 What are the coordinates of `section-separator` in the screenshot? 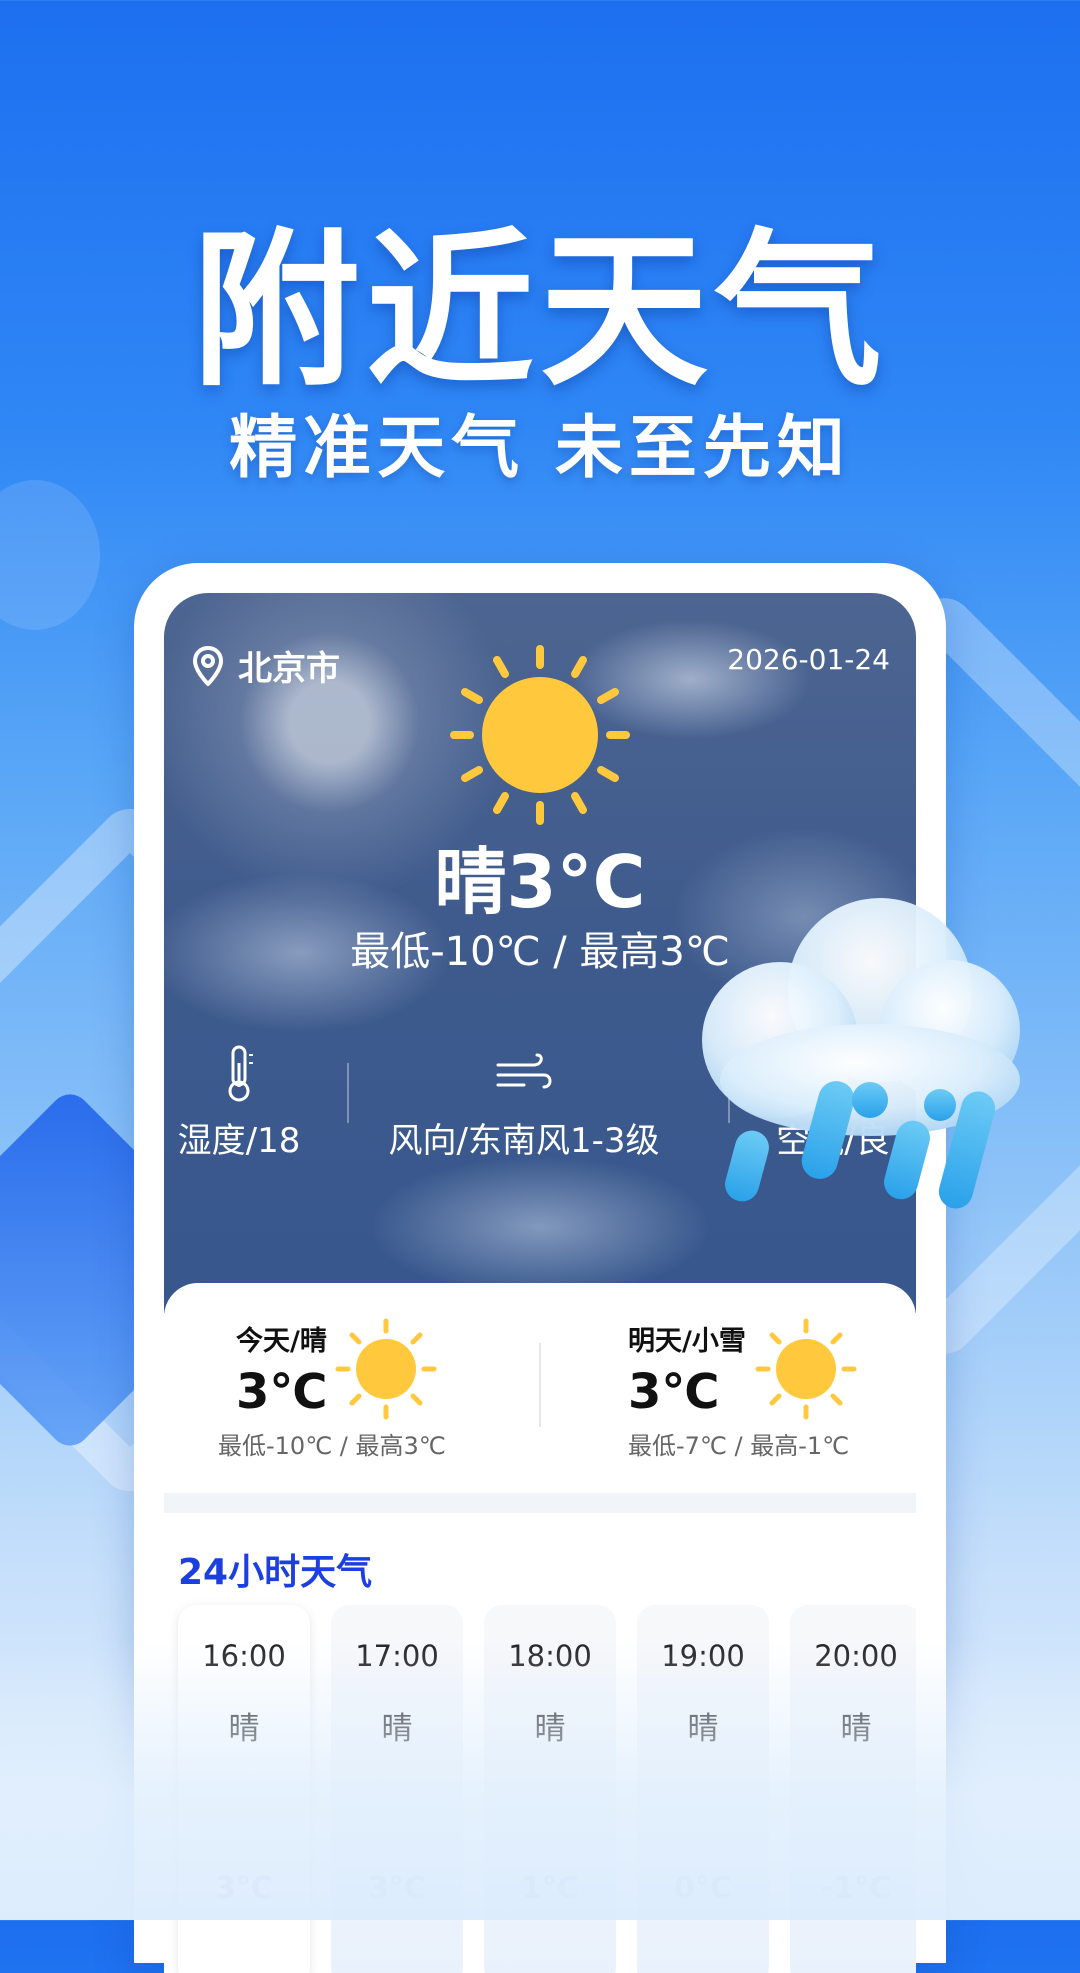 It's located at (540, 1503).